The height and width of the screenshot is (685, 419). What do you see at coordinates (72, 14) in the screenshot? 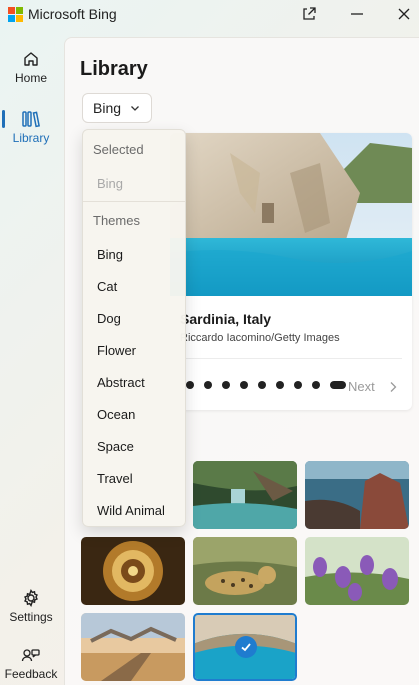
I see `app-title: Microsoft Bing` at bounding box center [72, 14].